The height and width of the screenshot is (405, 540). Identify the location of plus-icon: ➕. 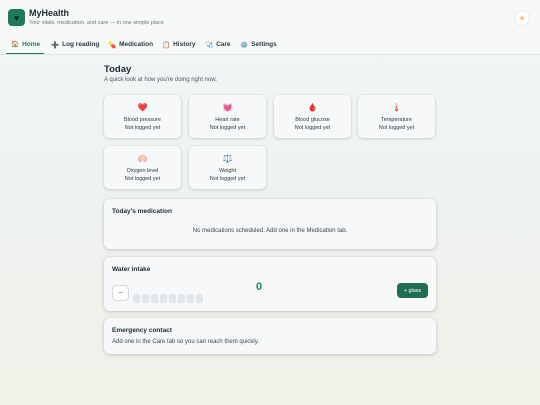
(55, 45).